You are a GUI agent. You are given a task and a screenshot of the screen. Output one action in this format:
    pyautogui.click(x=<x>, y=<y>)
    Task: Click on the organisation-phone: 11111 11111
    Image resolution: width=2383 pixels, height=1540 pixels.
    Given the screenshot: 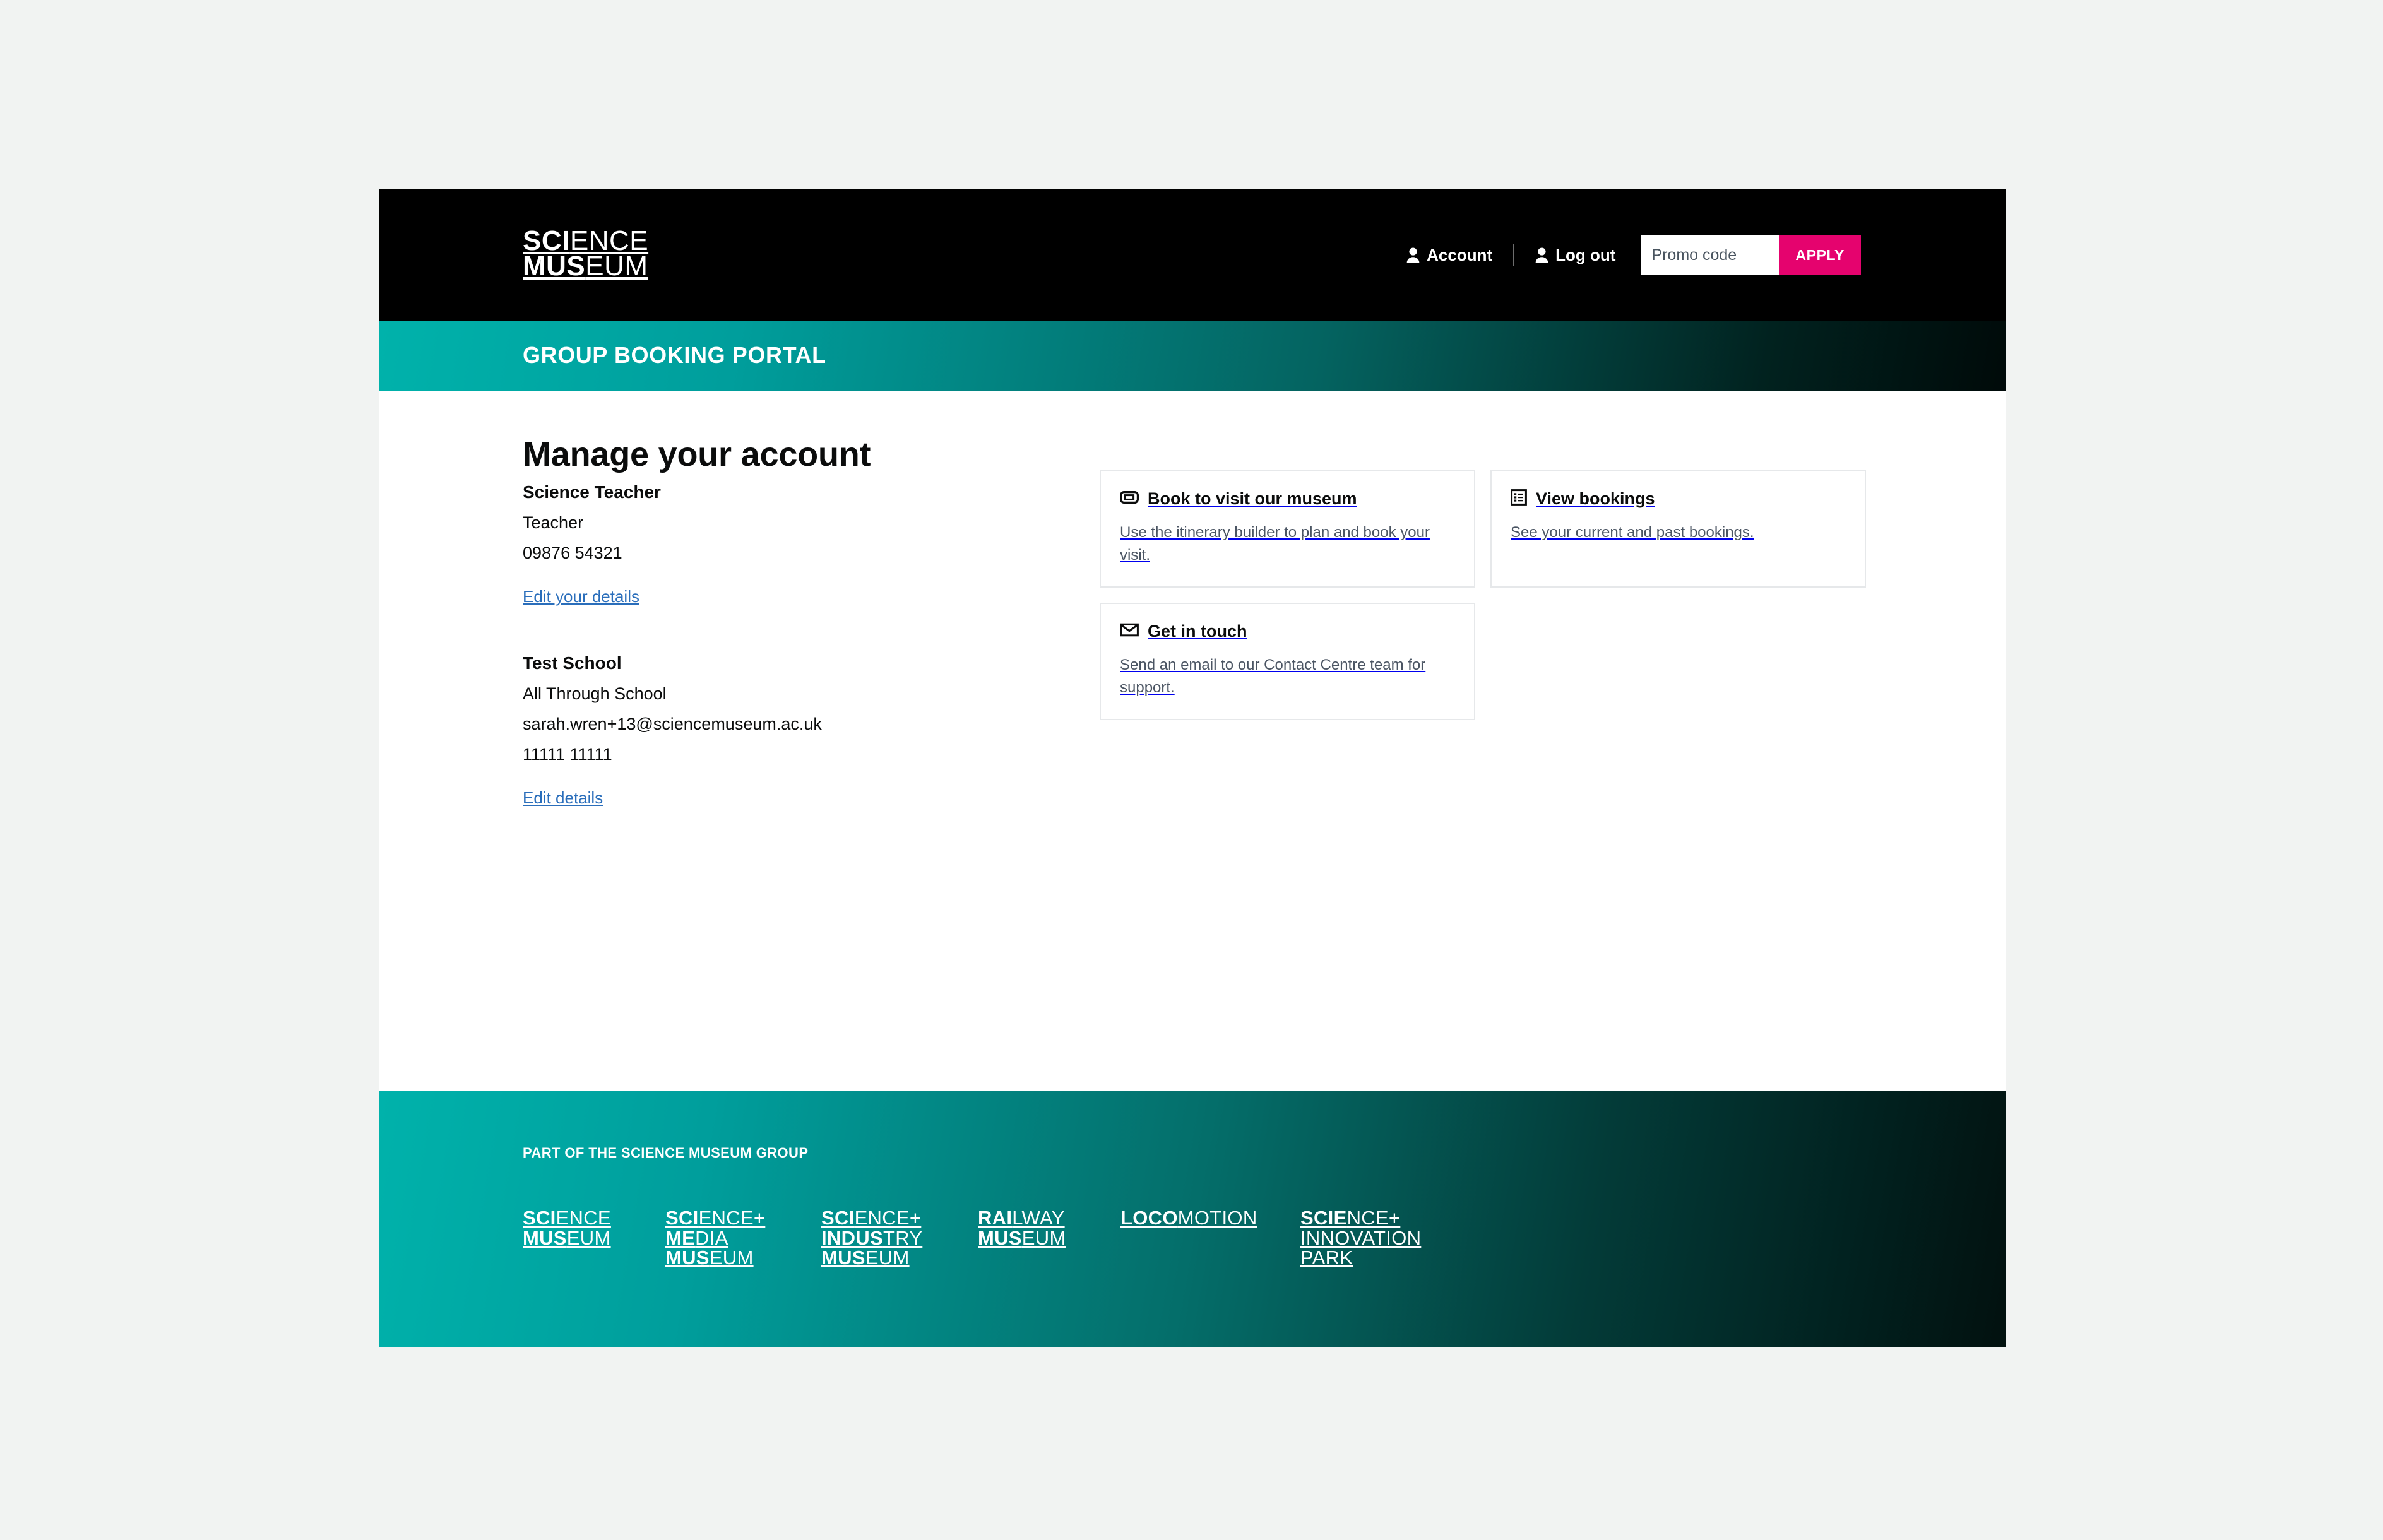 What is the action you would take?
    pyautogui.click(x=567, y=755)
    